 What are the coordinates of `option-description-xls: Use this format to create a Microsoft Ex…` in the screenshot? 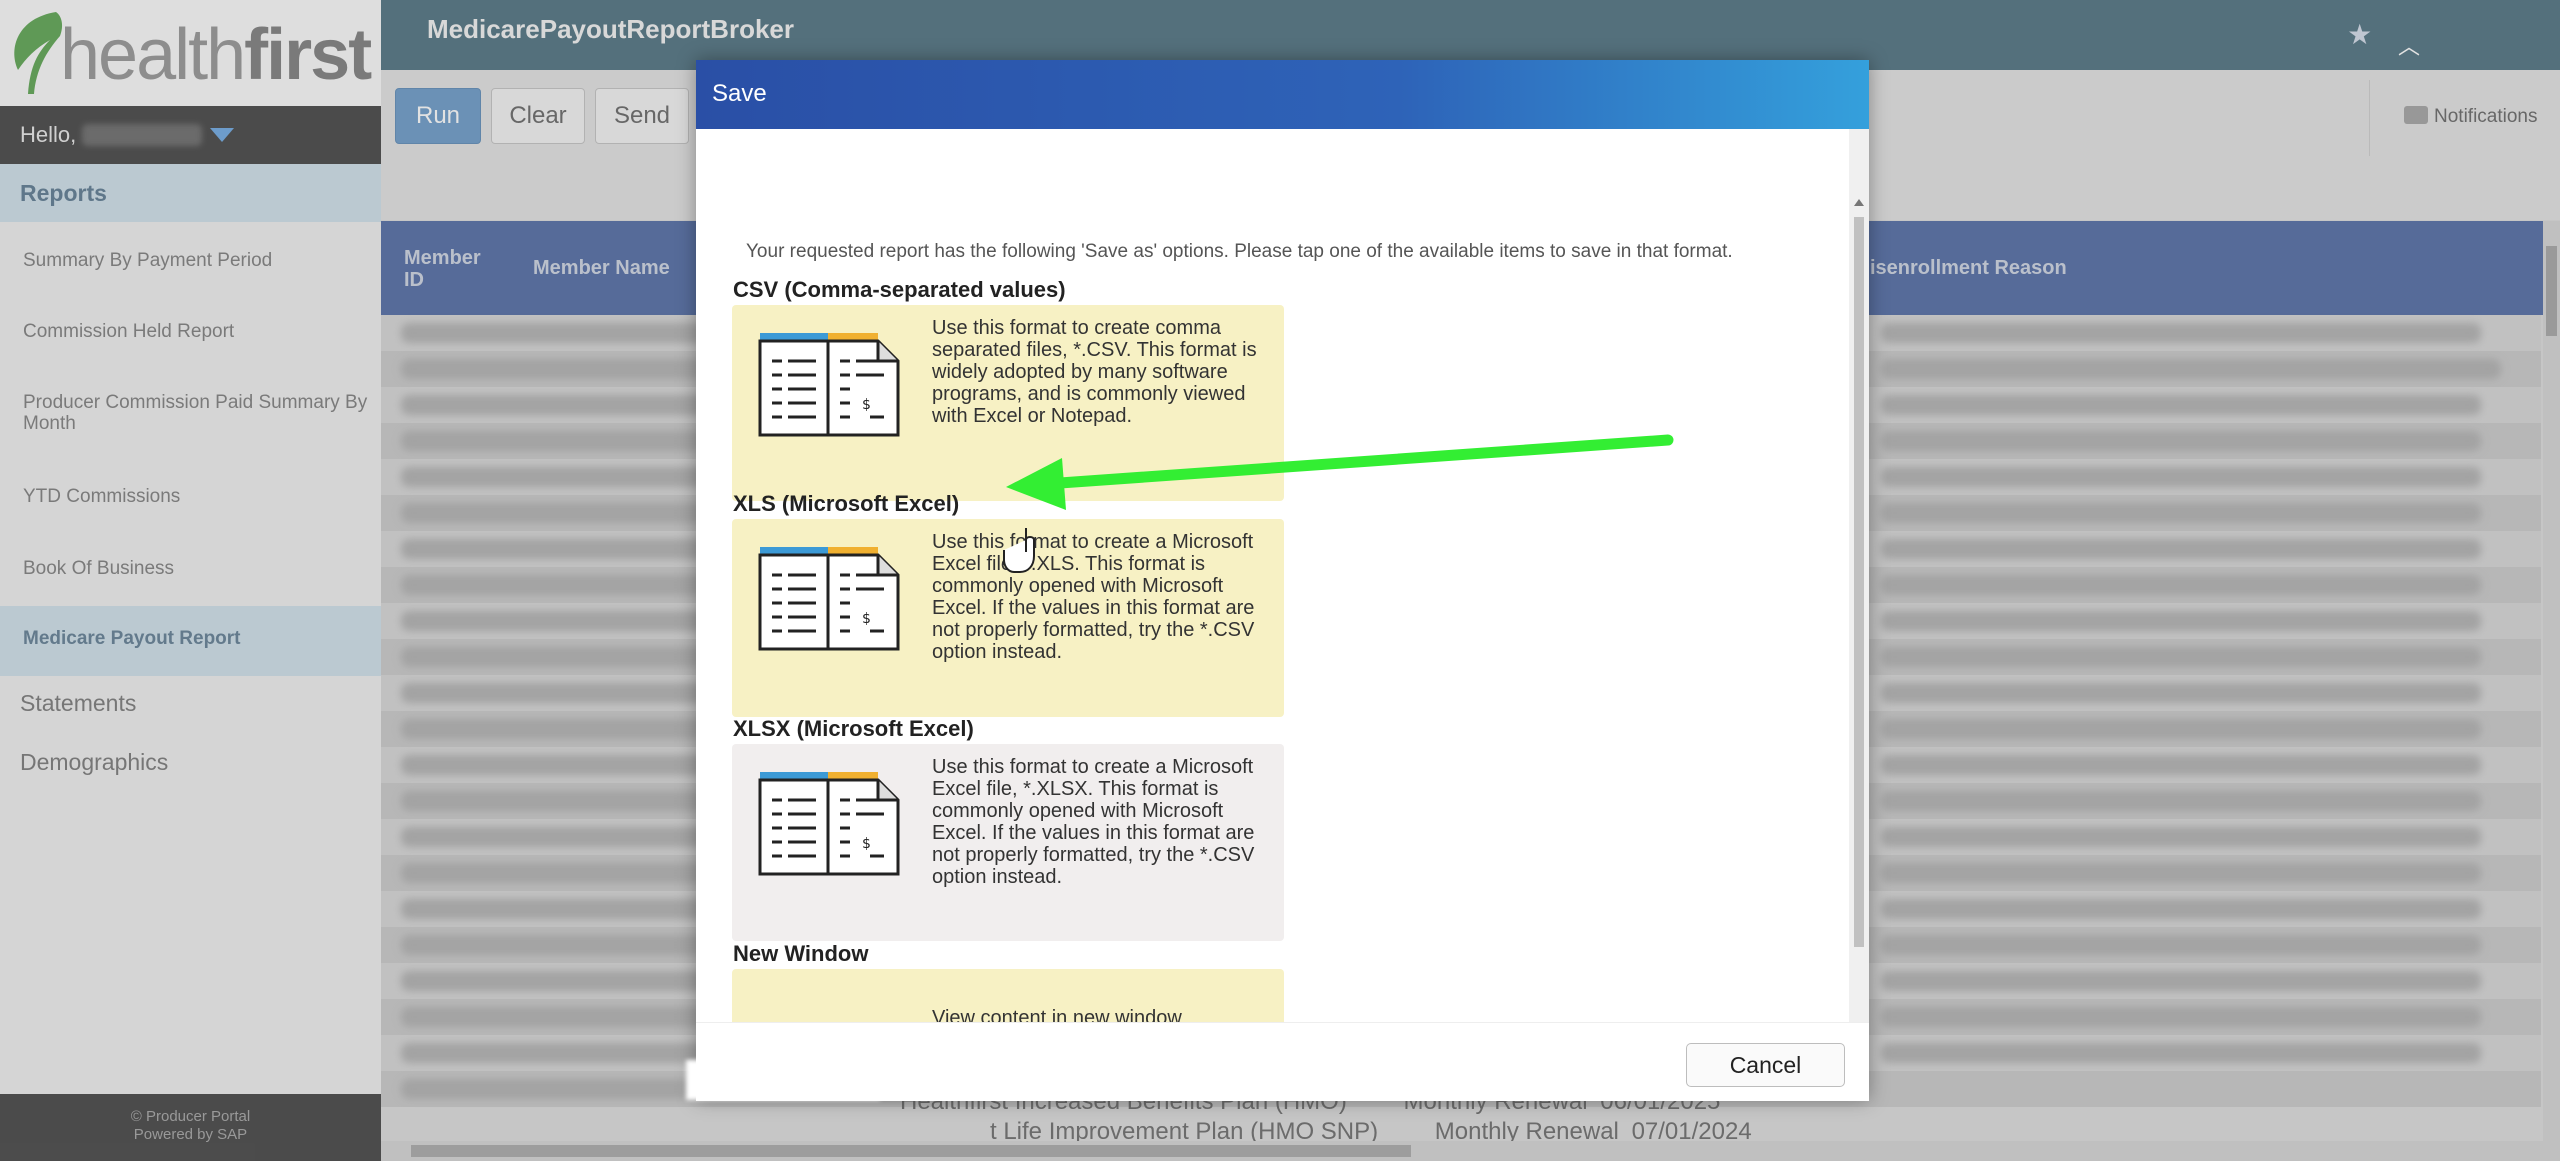 It's located at (1093, 597).